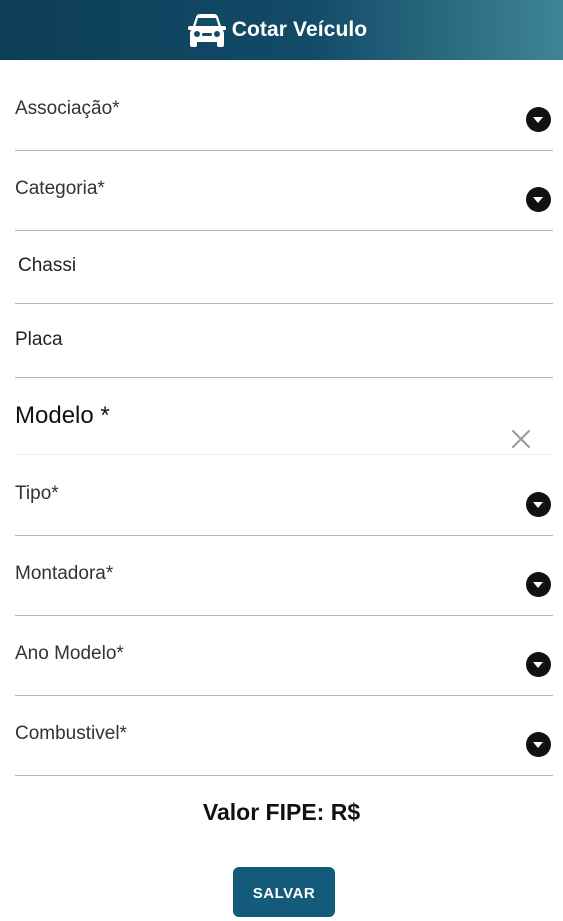  Describe the element at coordinates (521, 439) in the screenshot. I see `close-icon` at that location.